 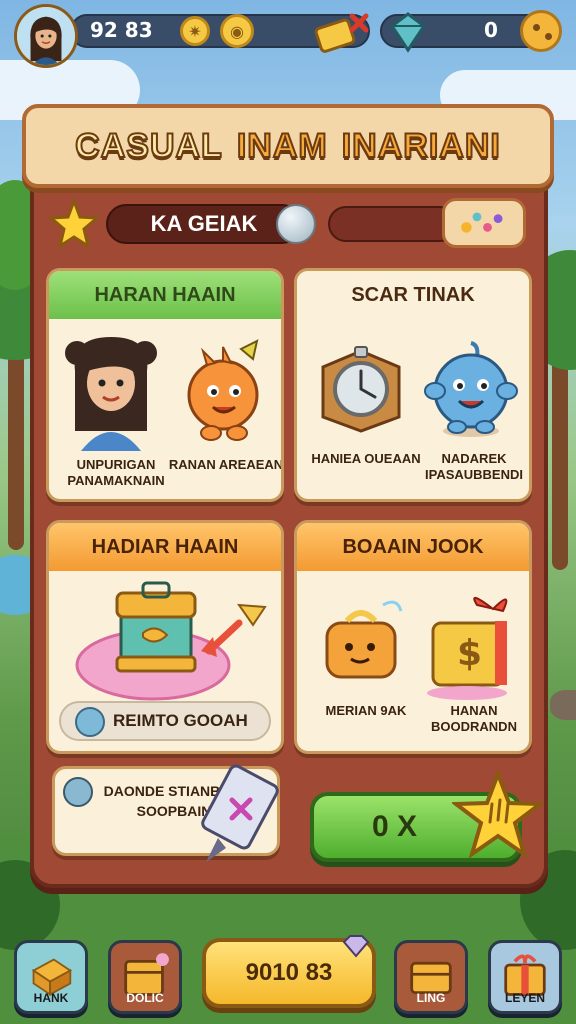 I want to click on nav-item-ling: LING, so click(x=431, y=977).